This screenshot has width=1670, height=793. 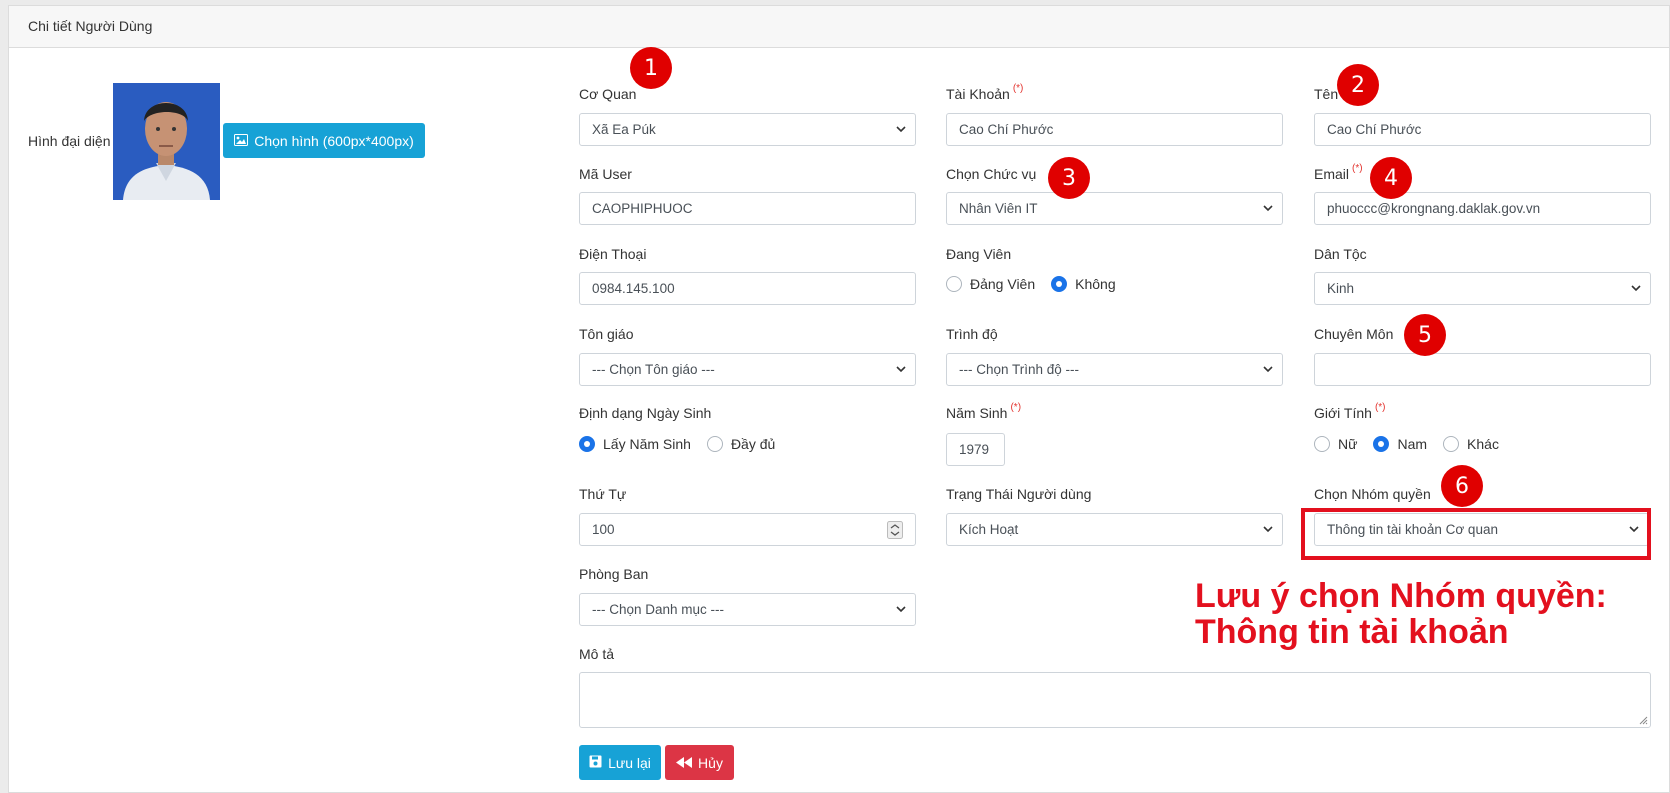 I want to click on annotation-badge-5: 5, so click(x=1425, y=335).